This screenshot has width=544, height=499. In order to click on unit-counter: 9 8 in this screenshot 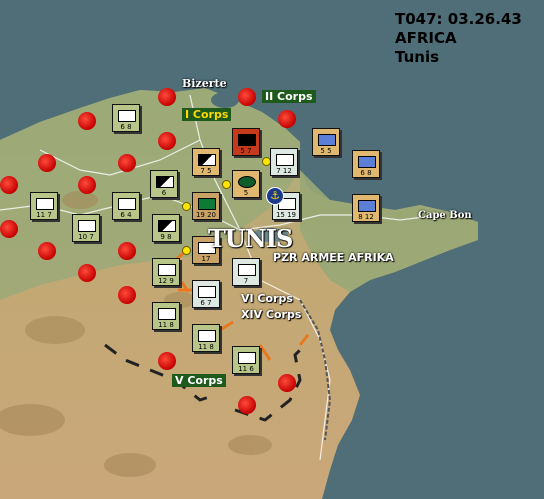, I will do `click(166, 228)`.